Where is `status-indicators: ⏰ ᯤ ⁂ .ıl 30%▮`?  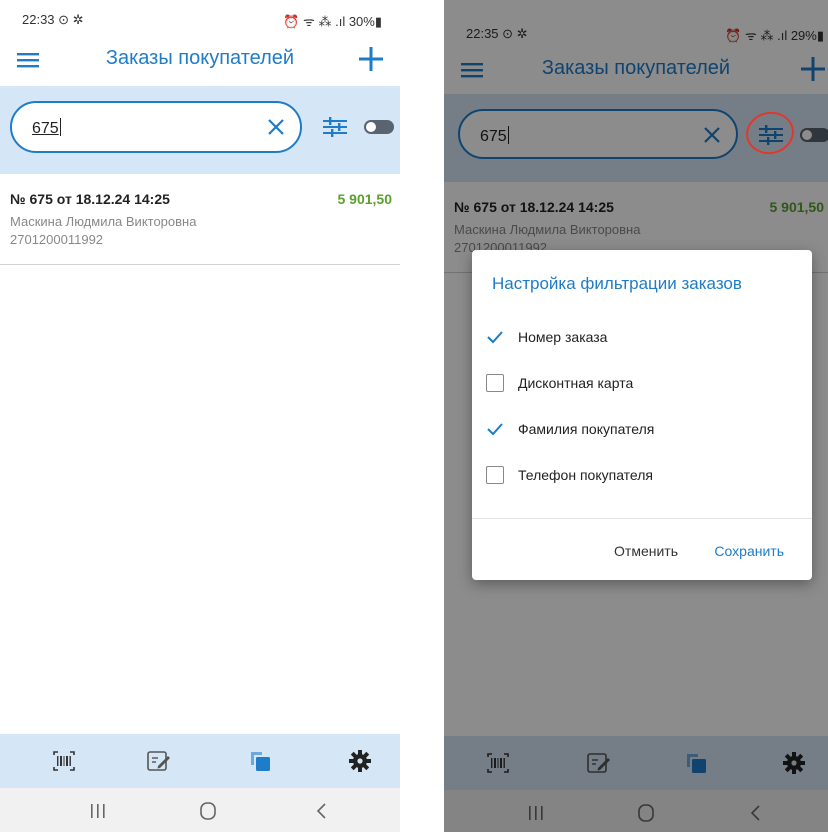 status-indicators: ⏰ ᯤ ⁂ .ıl 30%▮ is located at coordinates (332, 21).